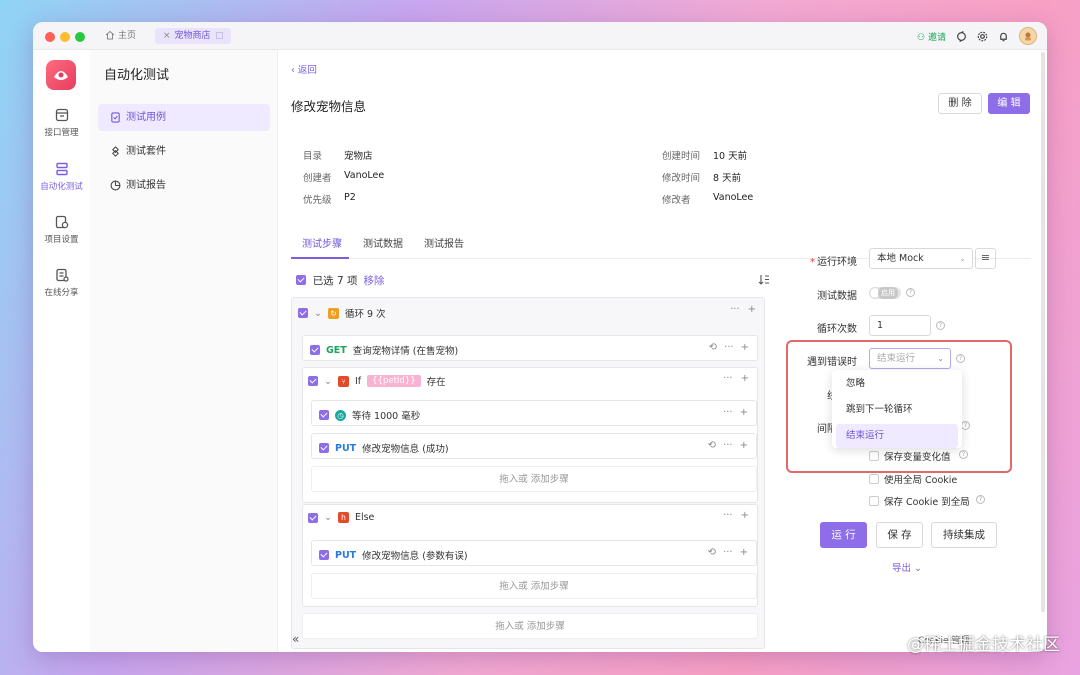 The image size is (1080, 675). Describe the element at coordinates (961, 36) in the screenshot. I see `sync-icon` at that location.